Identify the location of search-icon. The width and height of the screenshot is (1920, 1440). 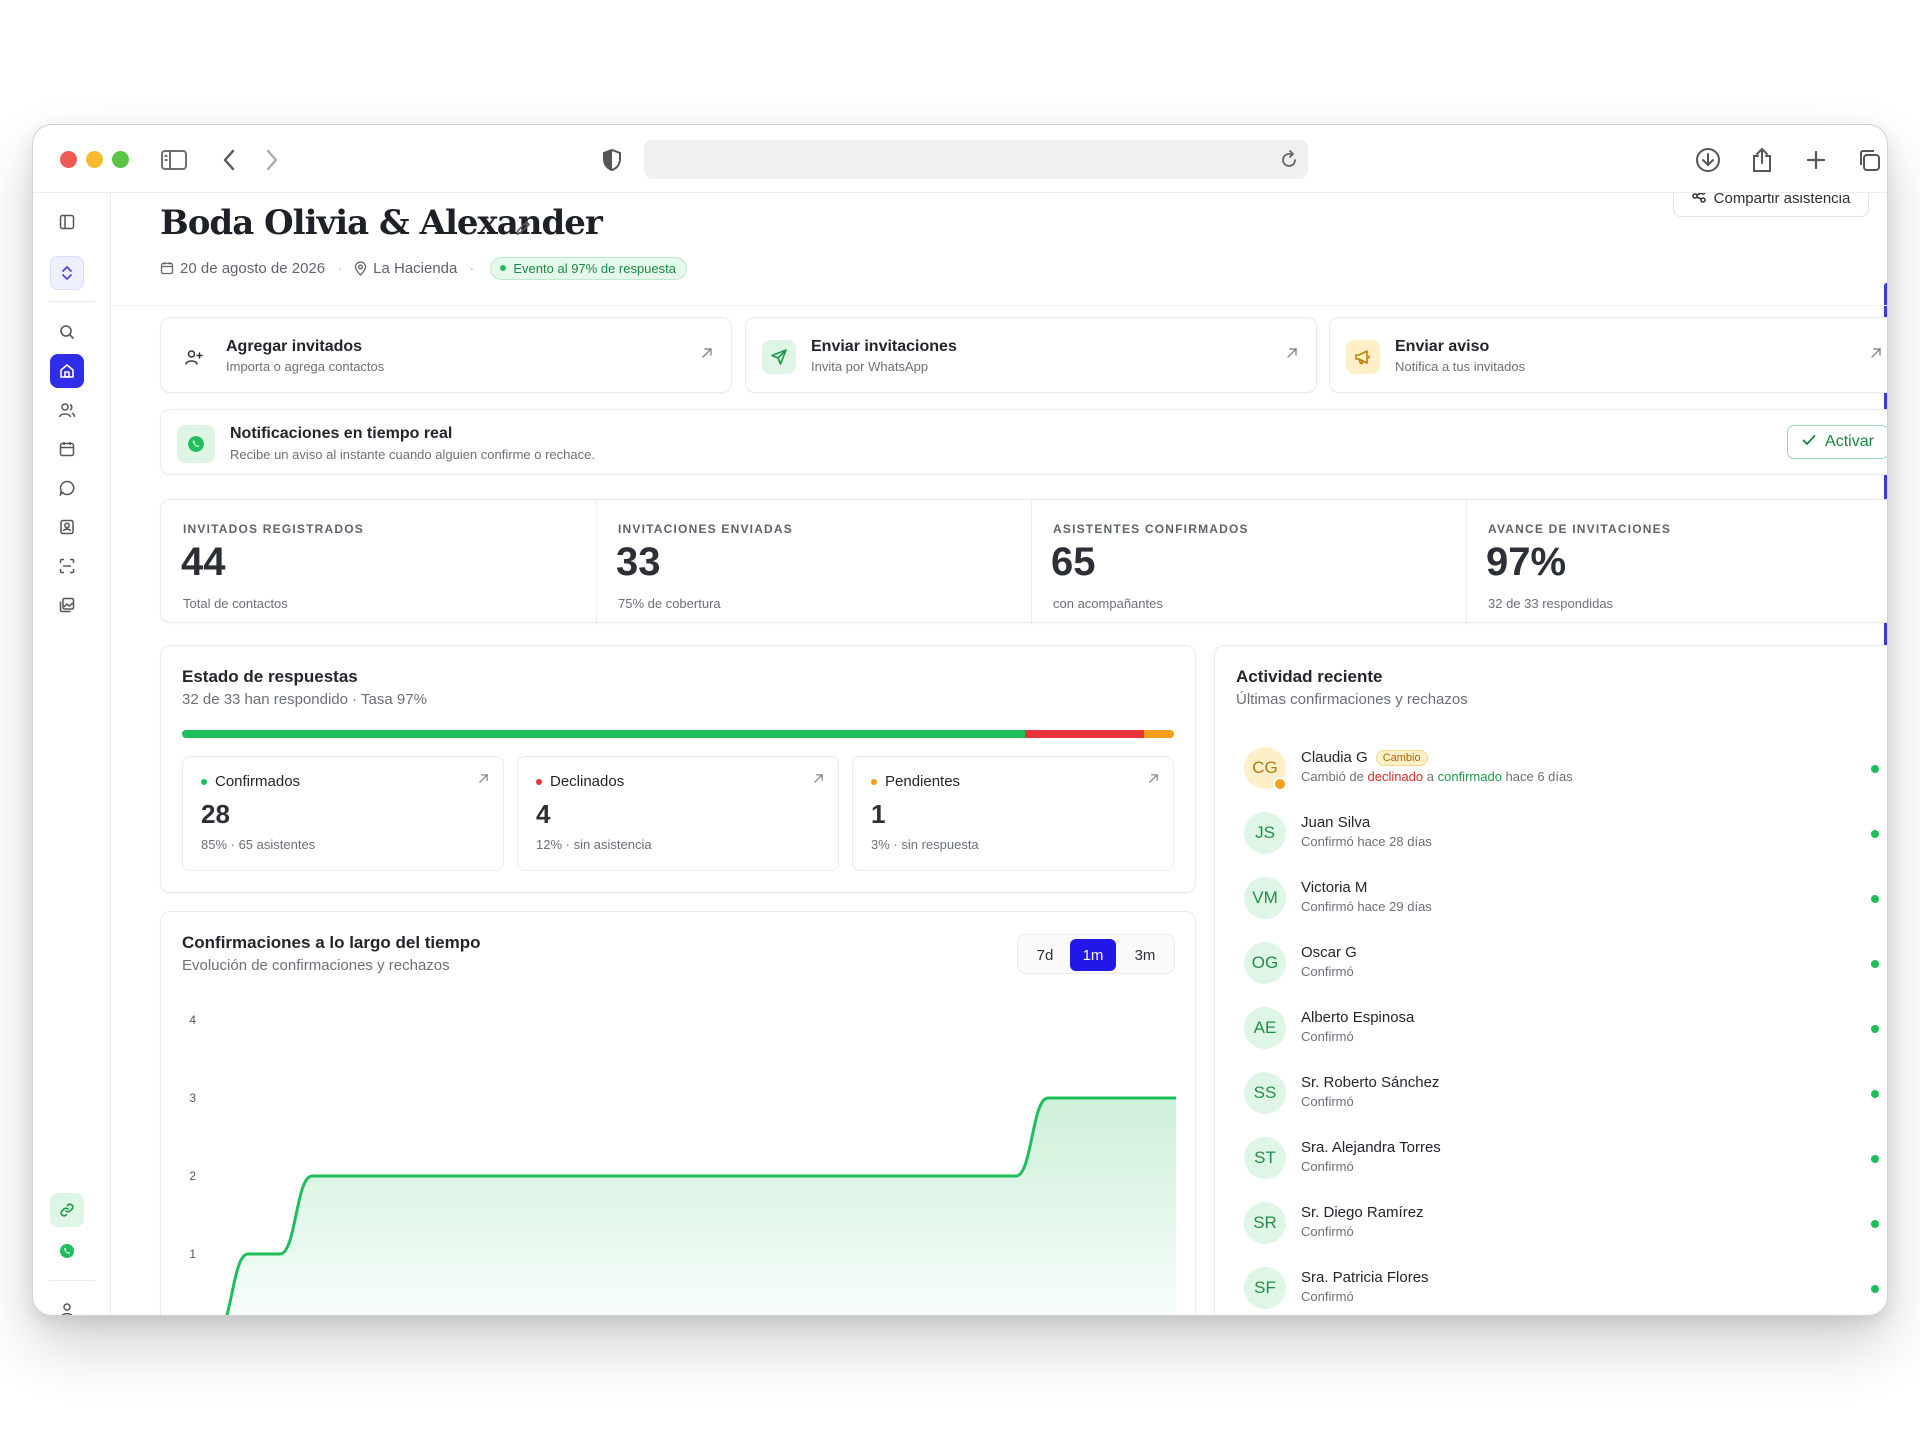
(67, 332).